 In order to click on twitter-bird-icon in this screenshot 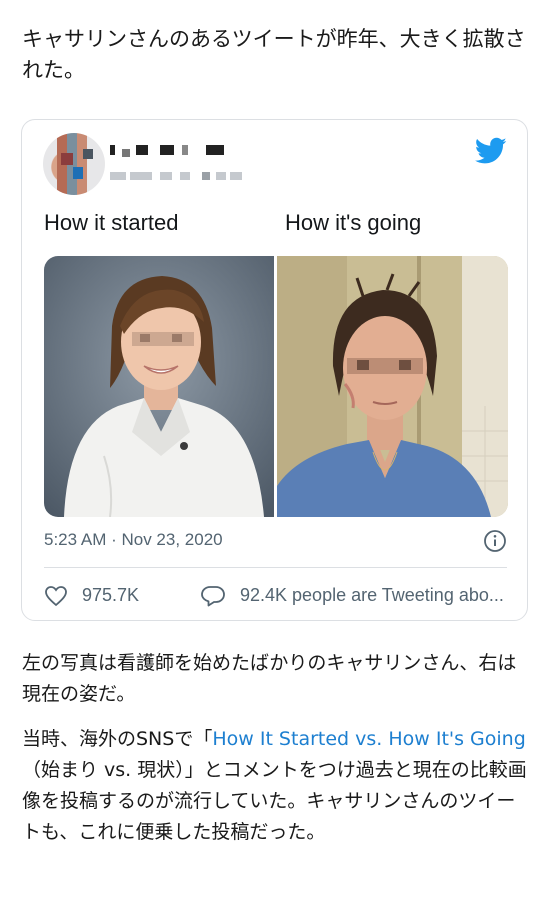, I will do `click(491, 151)`.